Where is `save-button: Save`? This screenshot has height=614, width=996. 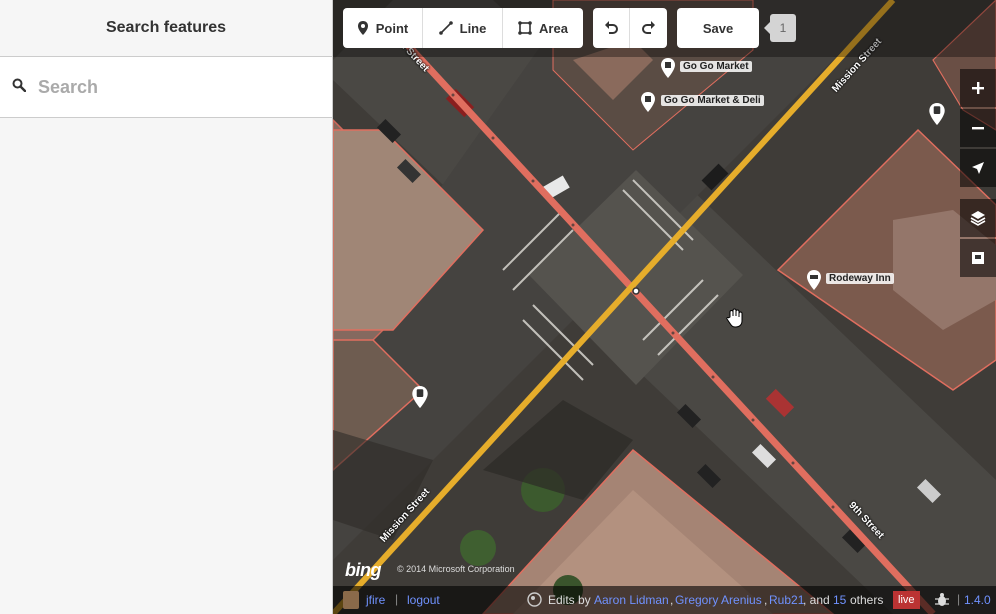
save-button: Save is located at coordinates (718, 28).